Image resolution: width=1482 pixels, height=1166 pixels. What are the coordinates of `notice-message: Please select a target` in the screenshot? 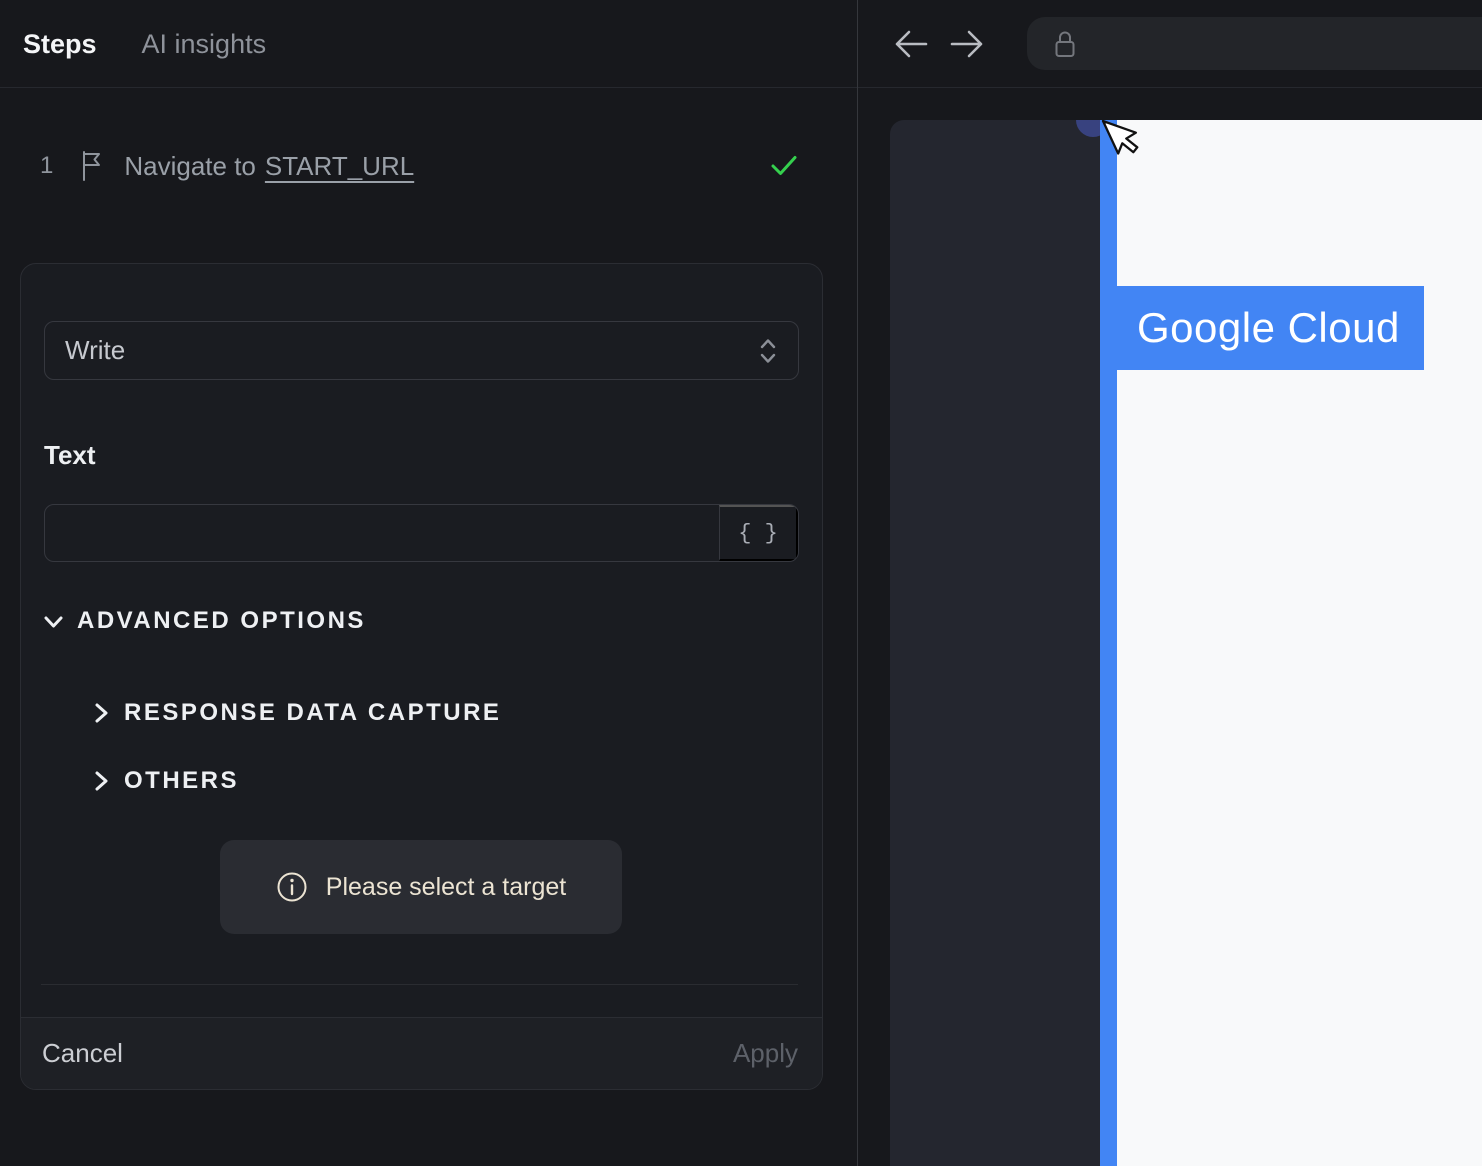 It's located at (446, 886).